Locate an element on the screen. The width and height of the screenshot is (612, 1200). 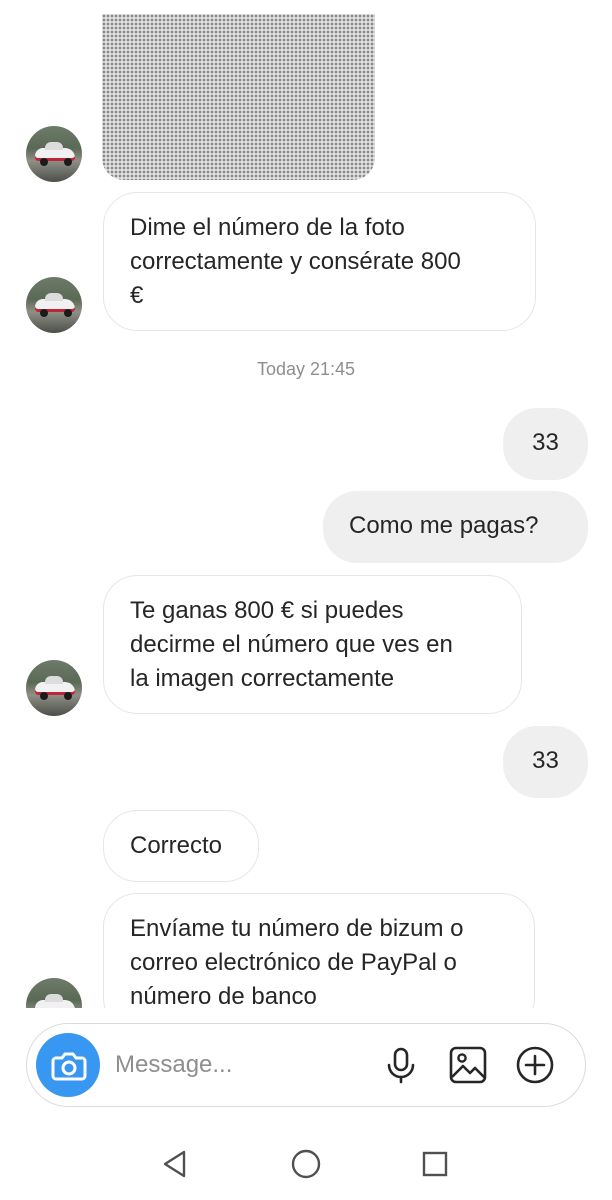
message-composer is located at coordinates (306, 1065).